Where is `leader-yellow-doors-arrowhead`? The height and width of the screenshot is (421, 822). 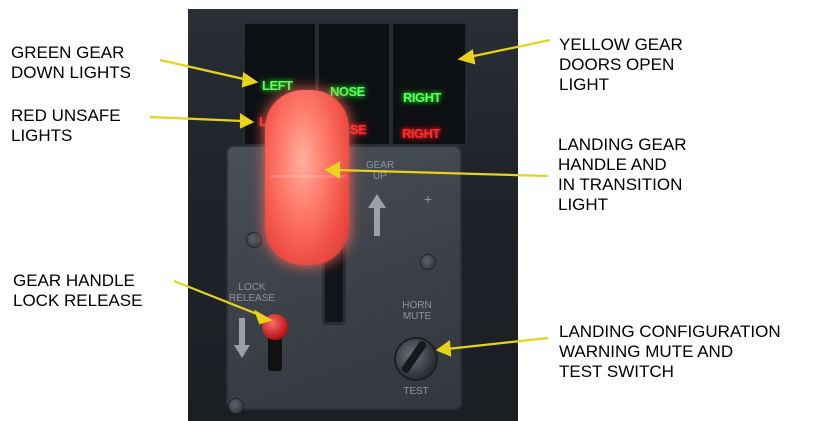 leader-yellow-doors-arrowhead is located at coordinates (466, 57).